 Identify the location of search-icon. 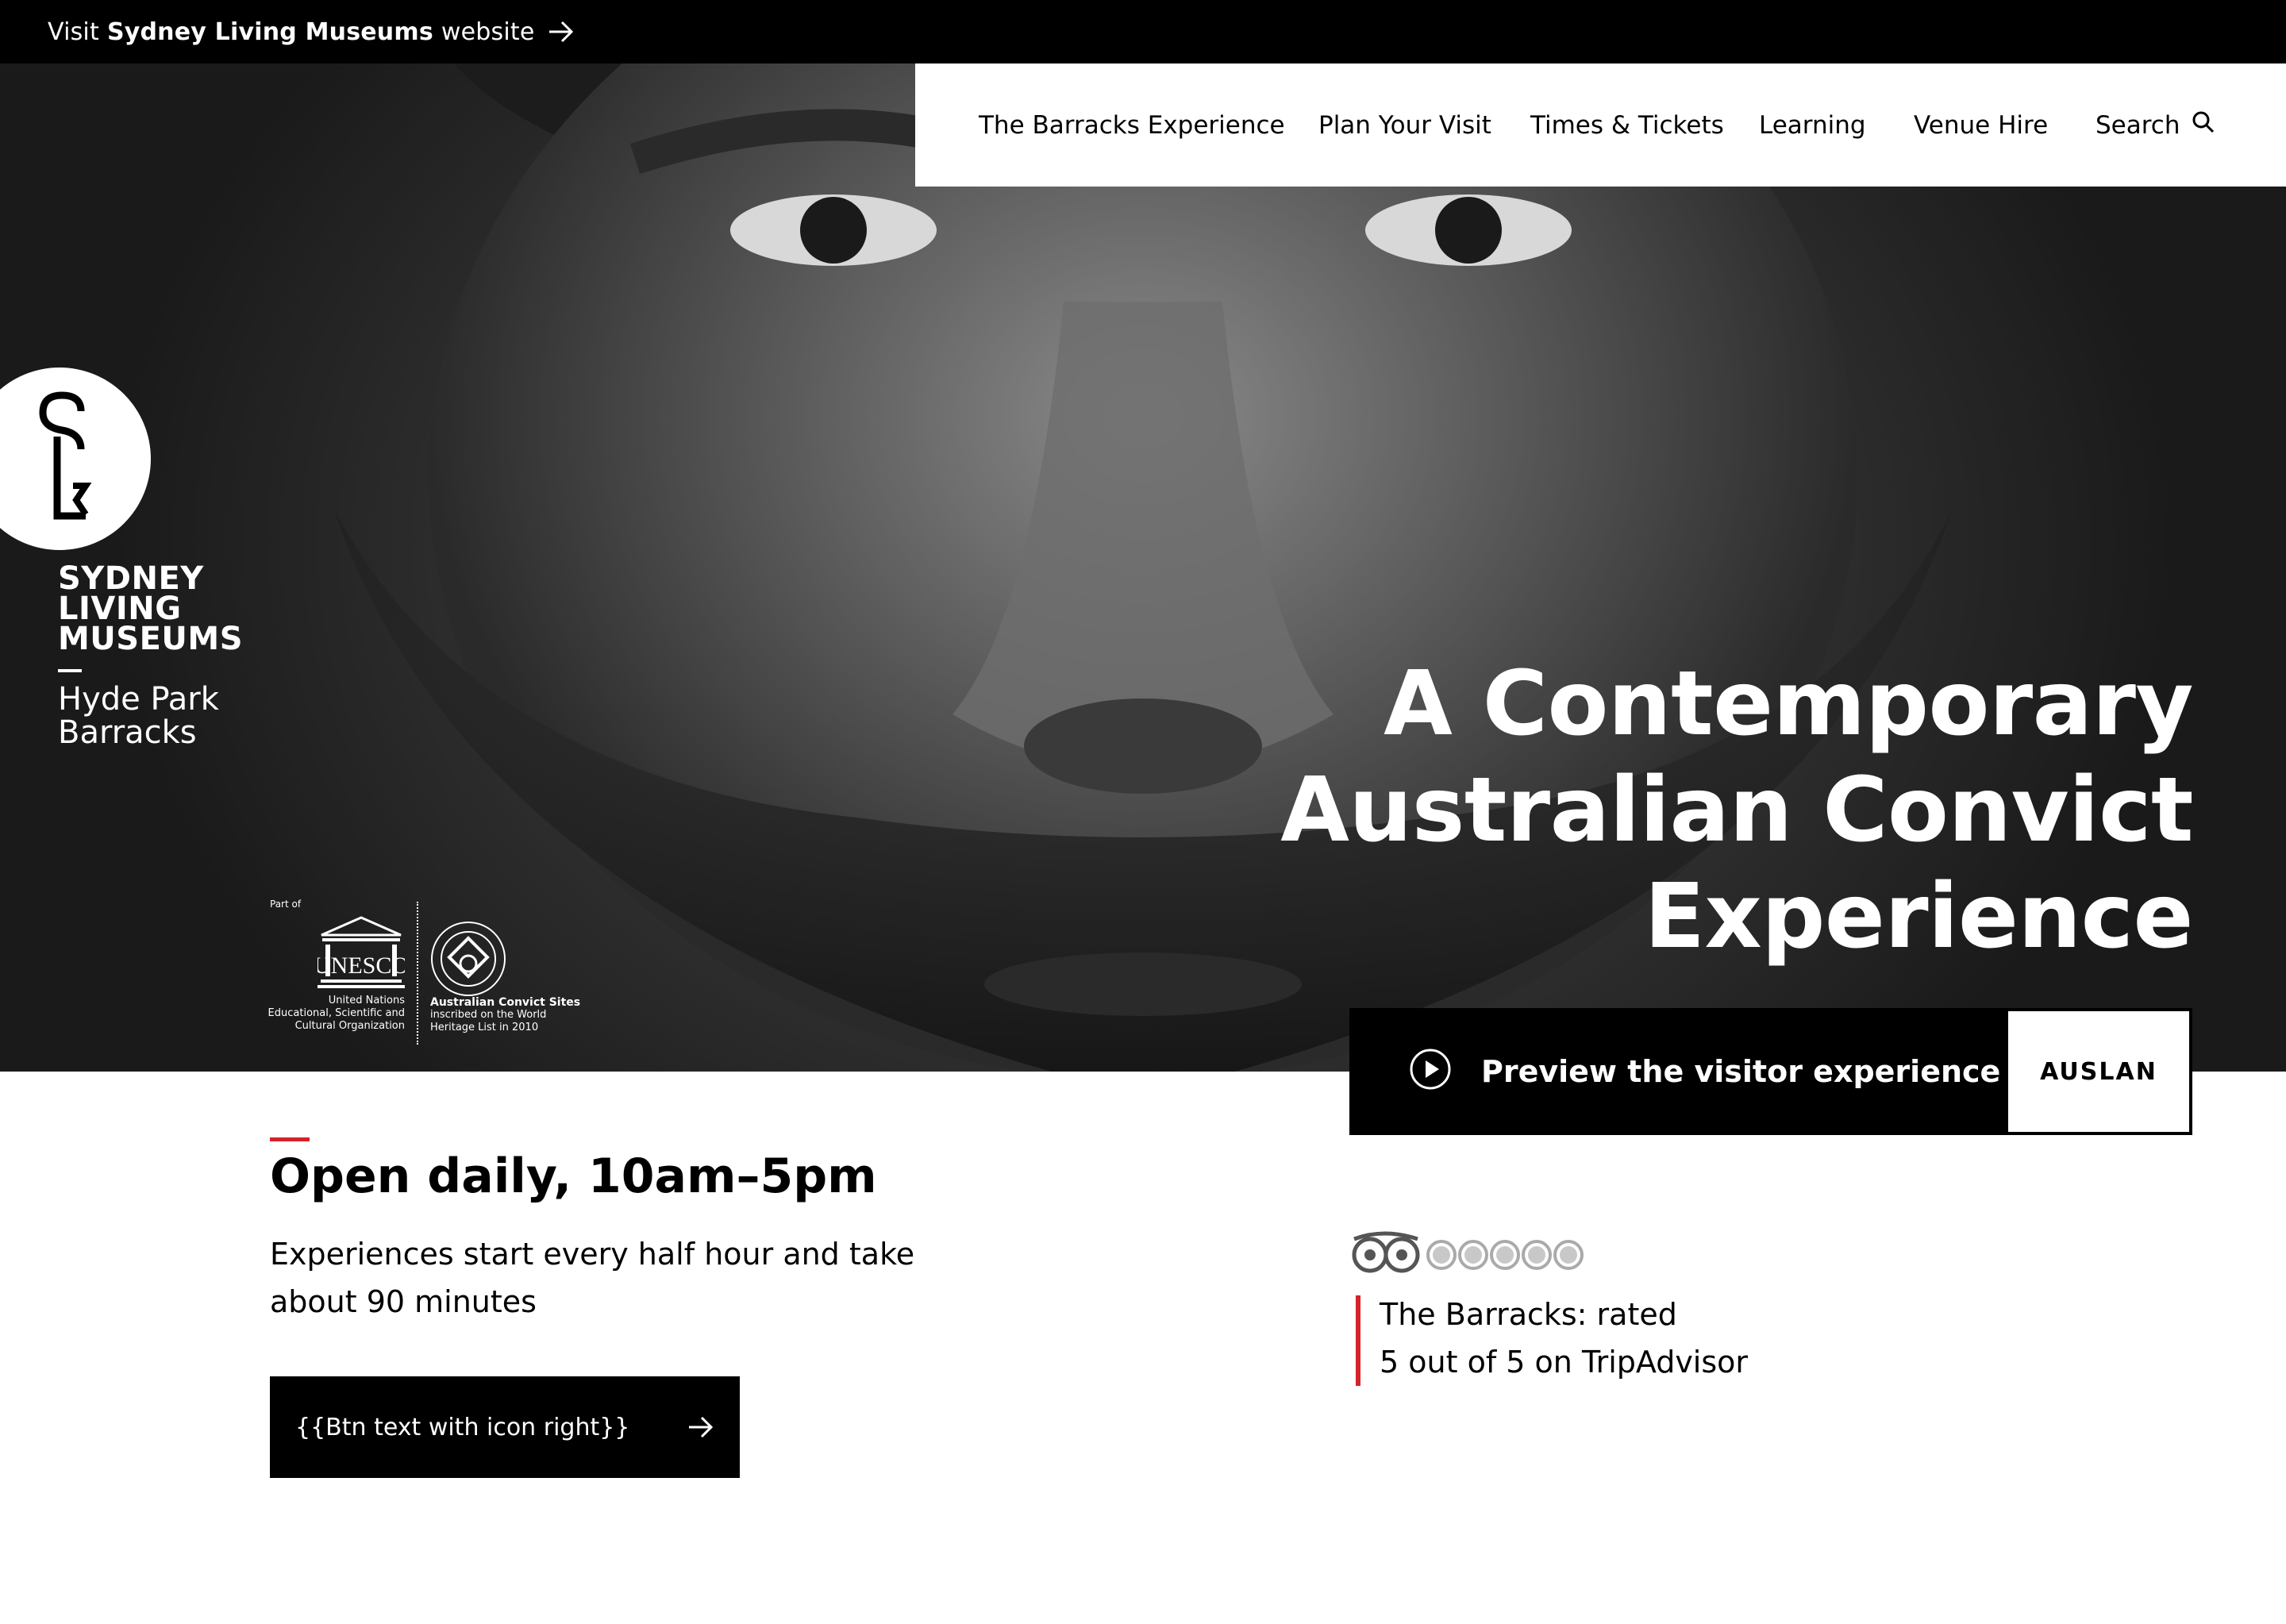
(2203, 125).